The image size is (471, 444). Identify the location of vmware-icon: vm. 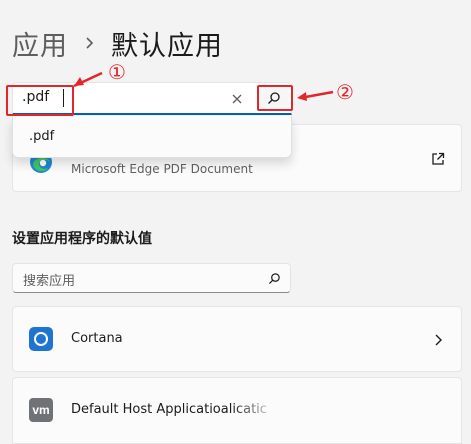
(41, 410).